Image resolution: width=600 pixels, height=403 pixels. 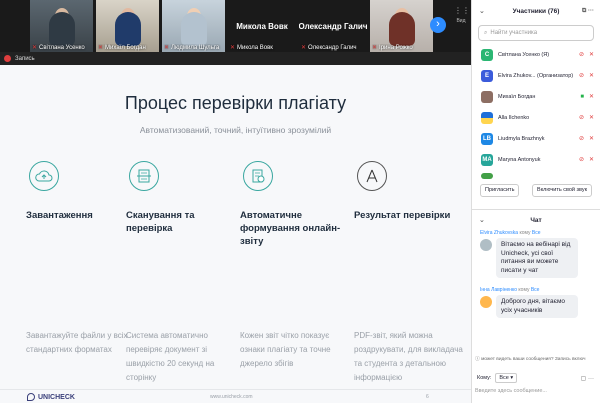 What do you see at coordinates (521, 138) in the screenshot?
I see `participant-name: Liudmyla Brazhnyk` at bounding box center [521, 138].